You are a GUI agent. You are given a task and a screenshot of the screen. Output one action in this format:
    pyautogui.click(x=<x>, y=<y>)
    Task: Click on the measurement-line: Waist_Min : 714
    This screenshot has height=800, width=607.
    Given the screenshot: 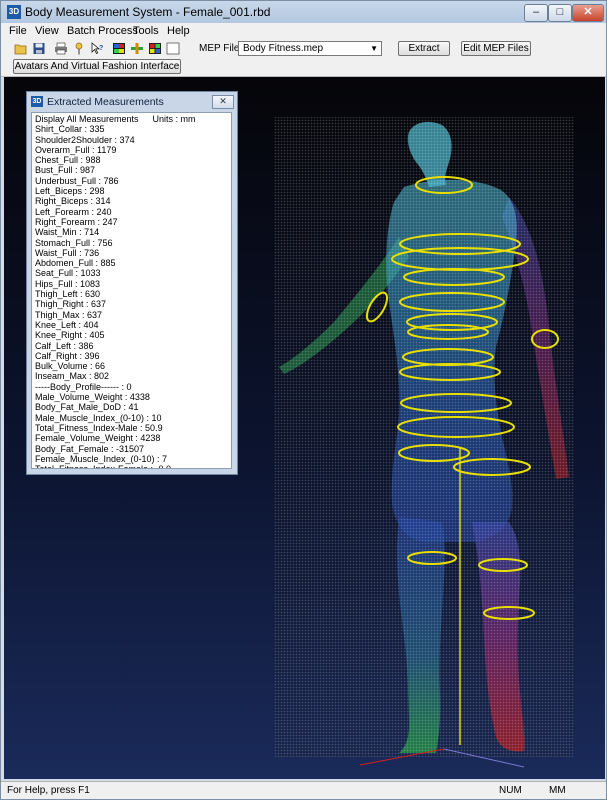 What is the action you would take?
    pyautogui.click(x=67, y=232)
    